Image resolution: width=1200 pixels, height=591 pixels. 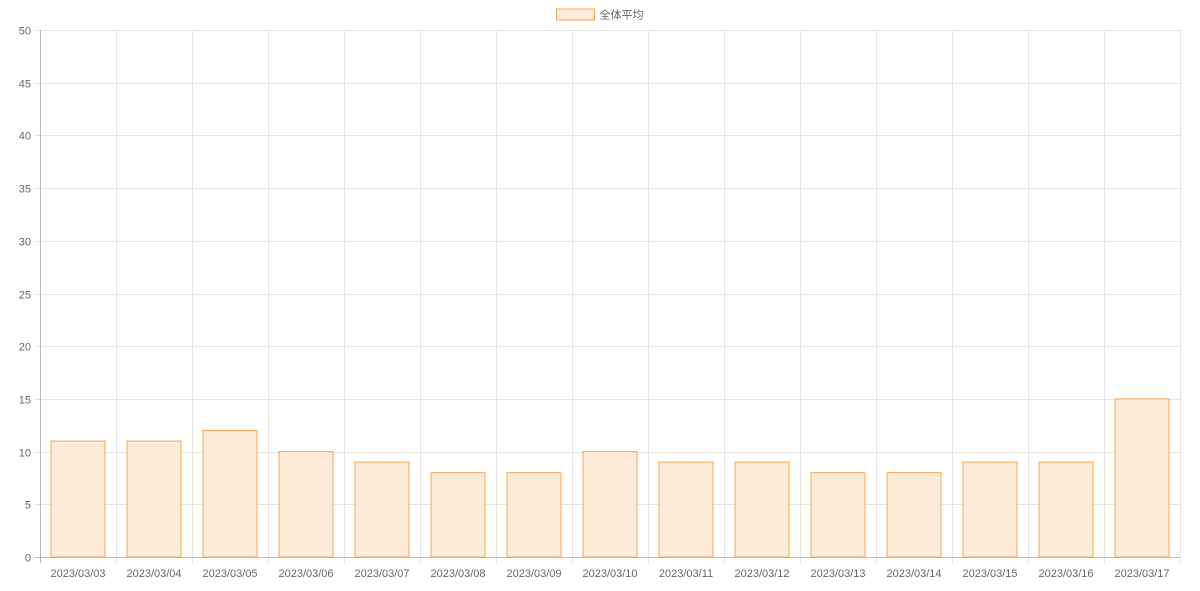 I want to click on x-tick-label: 2023/03/07, so click(x=381, y=574).